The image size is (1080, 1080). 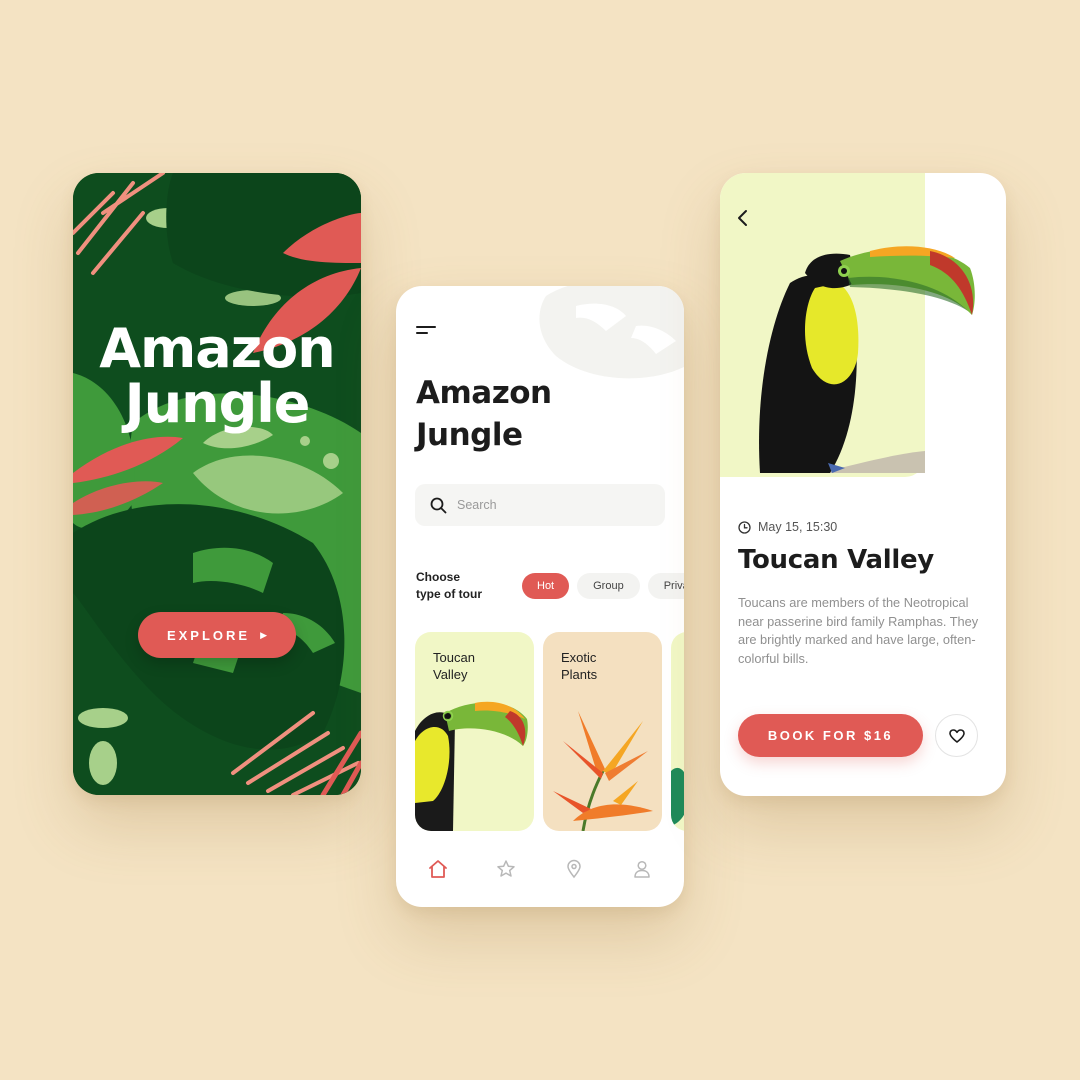 What do you see at coordinates (603, 771) in the screenshot?
I see `bird-of-paradise-flower-image` at bounding box center [603, 771].